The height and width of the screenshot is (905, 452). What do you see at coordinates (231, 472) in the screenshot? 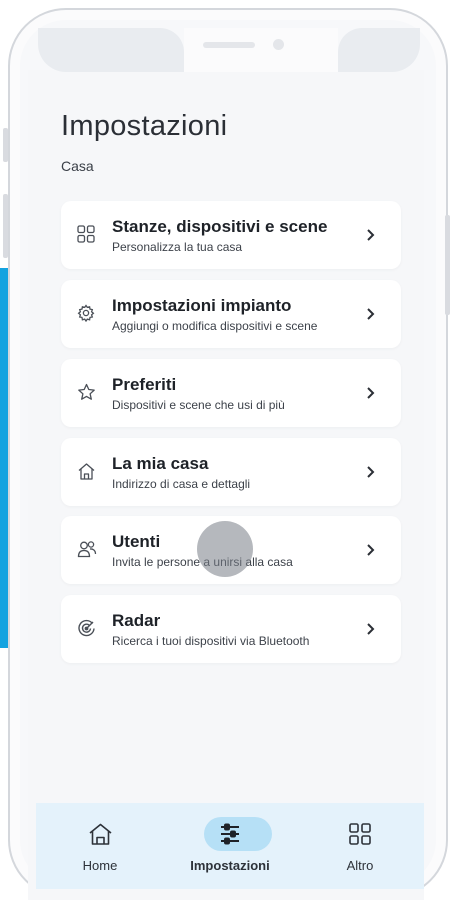
I see `menu-item-my-home: La mia casa Indirizzo di casa e dettagli` at bounding box center [231, 472].